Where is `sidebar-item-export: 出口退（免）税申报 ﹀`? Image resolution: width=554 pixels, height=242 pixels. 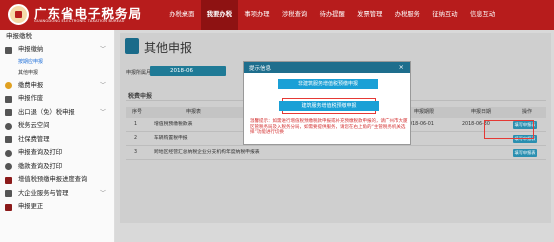
sidebar-item-export: 出口退（免）税申报 ﹀ is located at coordinates (57, 113).